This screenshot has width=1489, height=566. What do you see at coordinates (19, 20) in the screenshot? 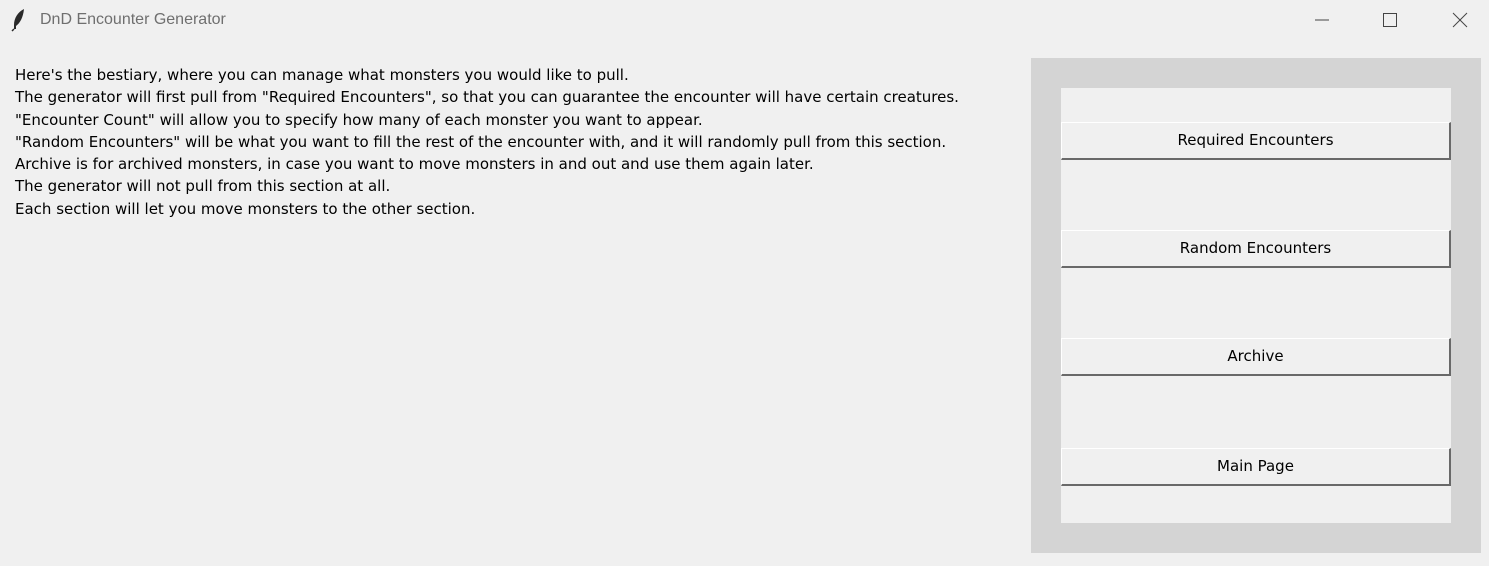
I see `feather-icon` at bounding box center [19, 20].